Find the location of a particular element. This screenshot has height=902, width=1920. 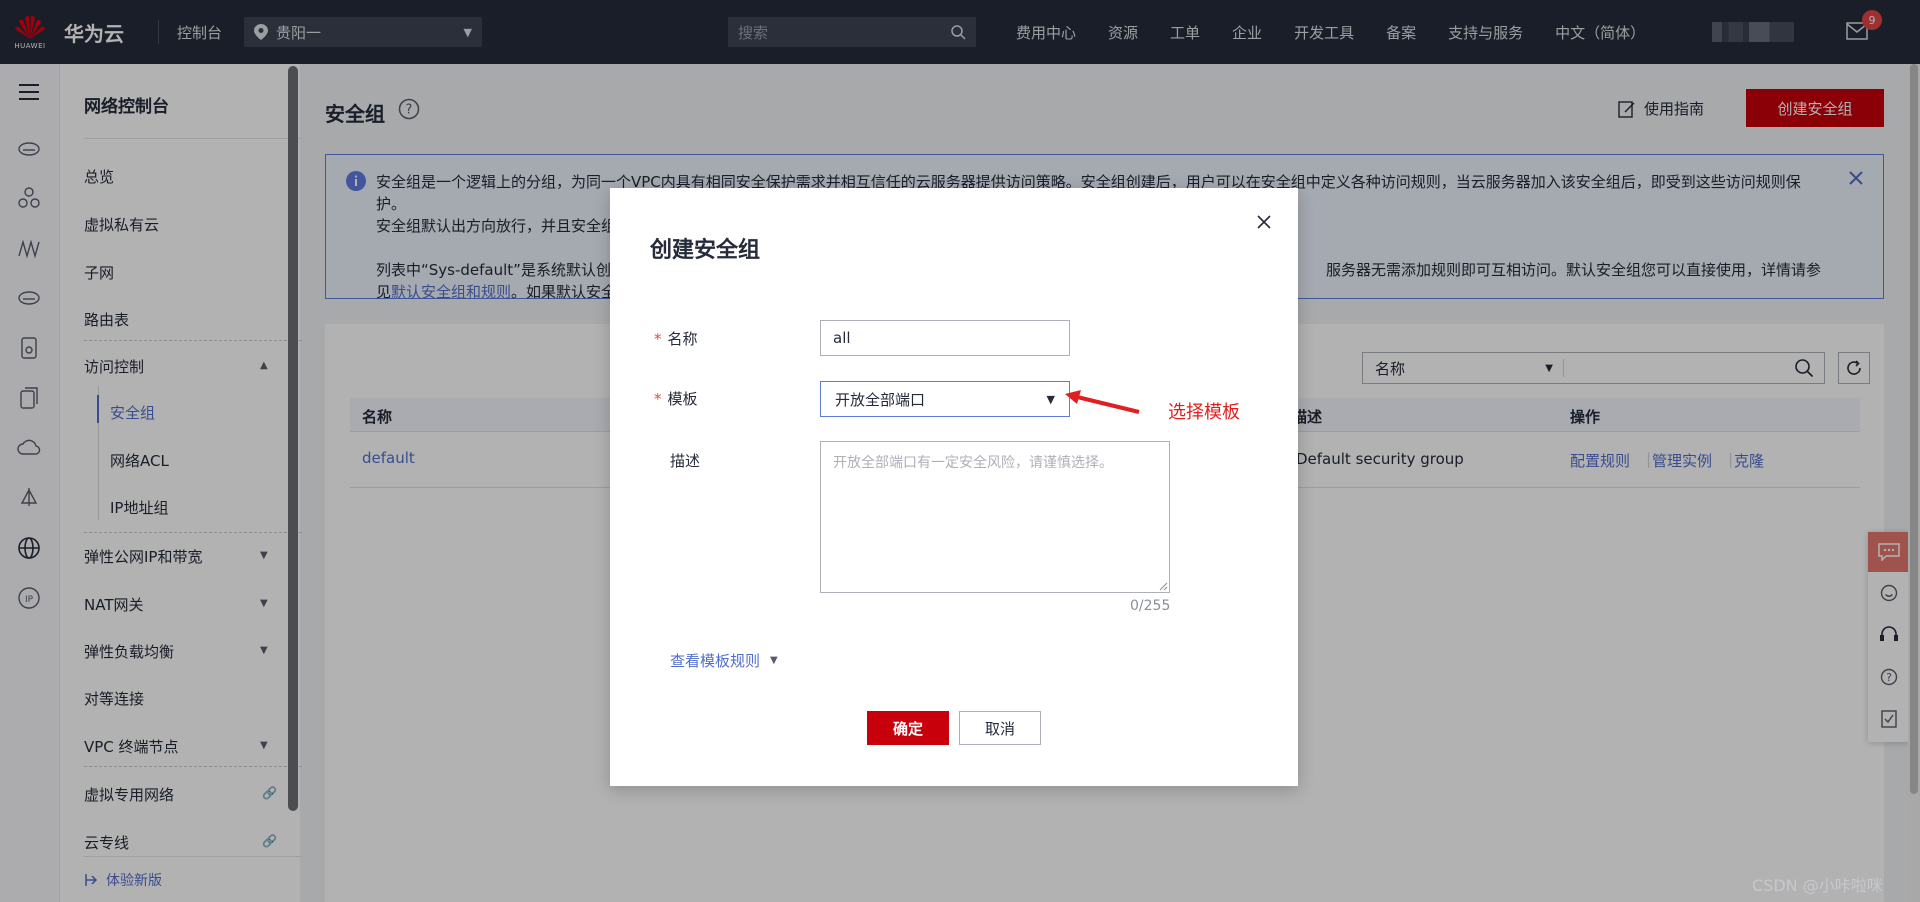

annotation-label: 选择模板 is located at coordinates (1204, 412).